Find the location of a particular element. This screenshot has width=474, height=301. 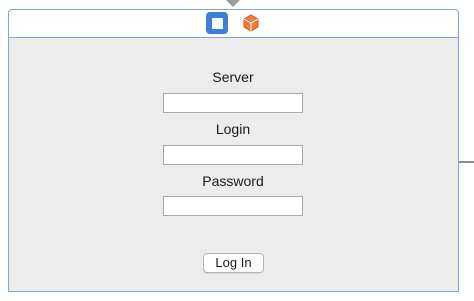

view-controller-icon-inner is located at coordinates (217, 23).